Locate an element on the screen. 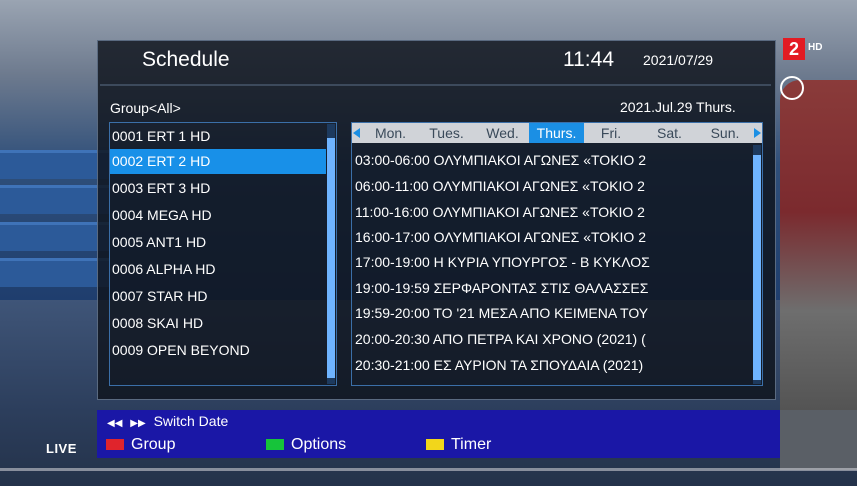 The width and height of the screenshot is (857, 486). event-scrollbar-thumb is located at coordinates (757, 267).